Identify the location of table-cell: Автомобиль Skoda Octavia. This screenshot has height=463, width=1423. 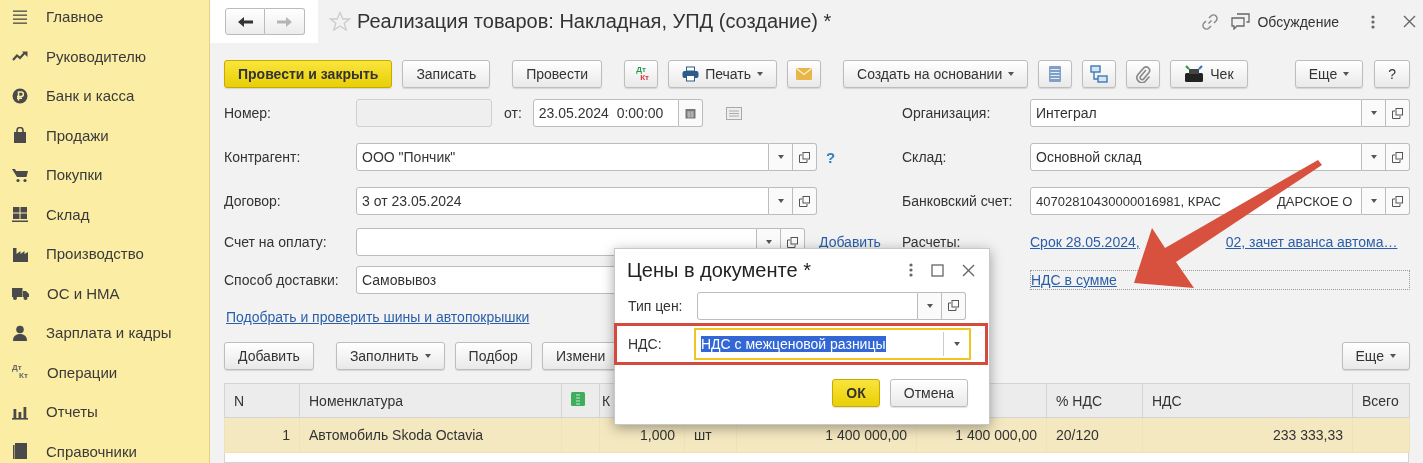
(430, 435).